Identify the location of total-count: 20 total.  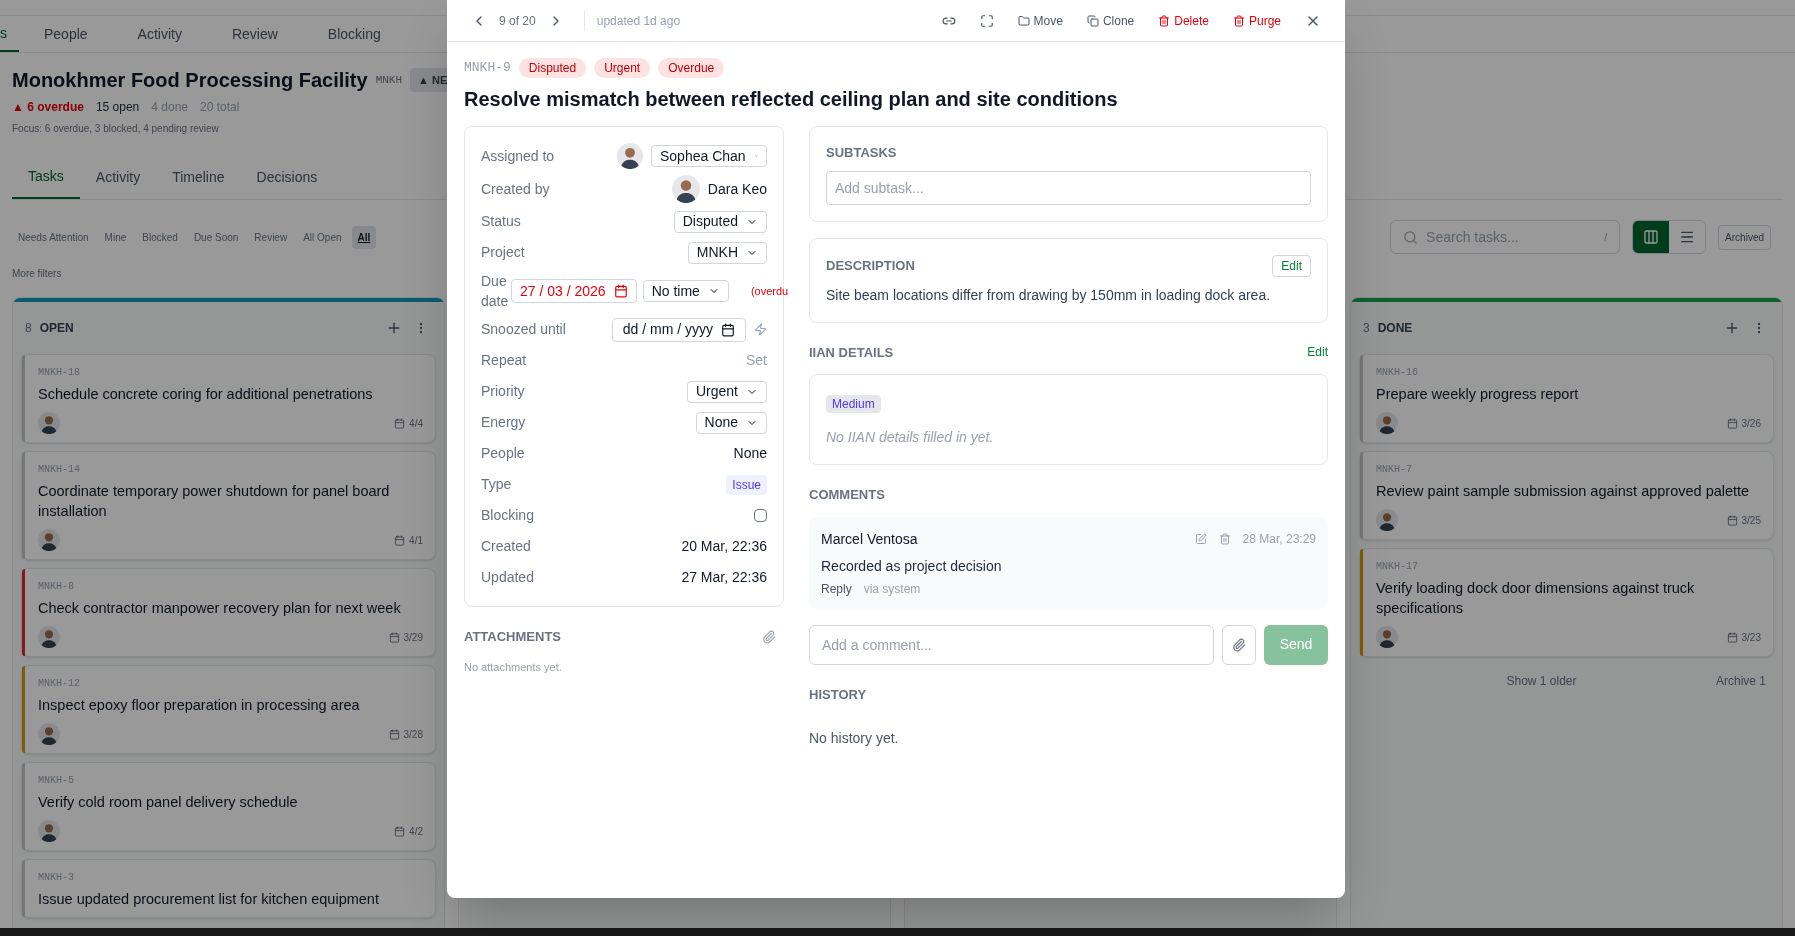
(220, 107).